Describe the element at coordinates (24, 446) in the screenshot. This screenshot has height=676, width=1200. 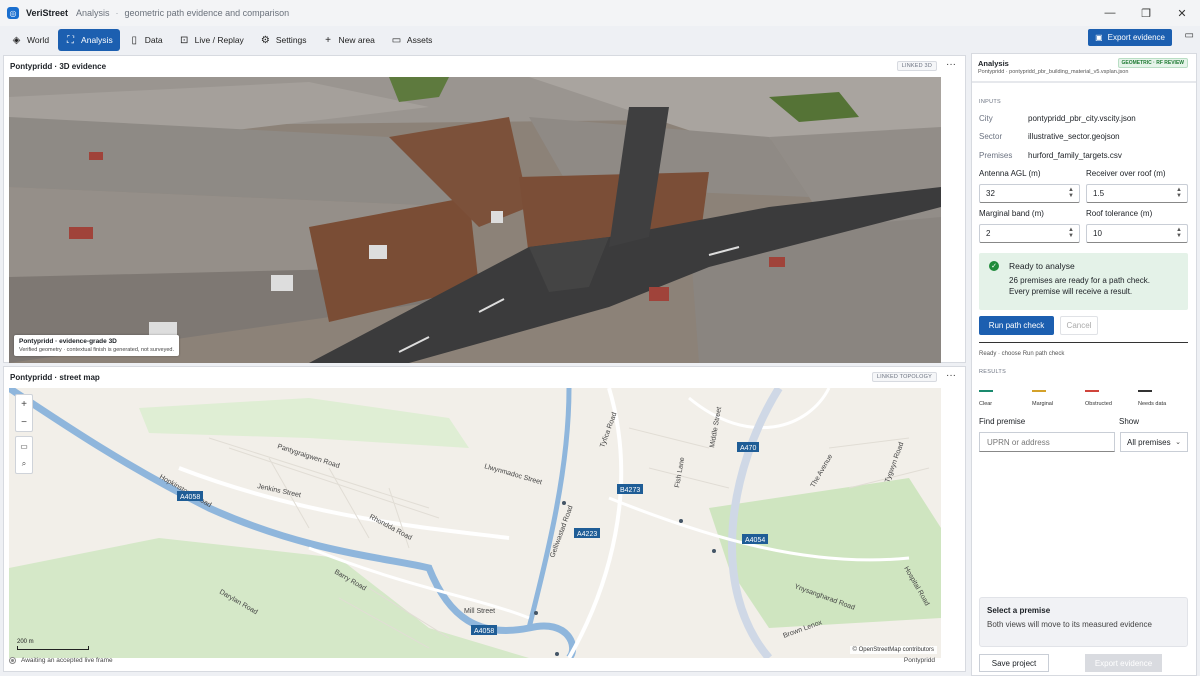
I see `frame-view-icon: ▭` at that location.